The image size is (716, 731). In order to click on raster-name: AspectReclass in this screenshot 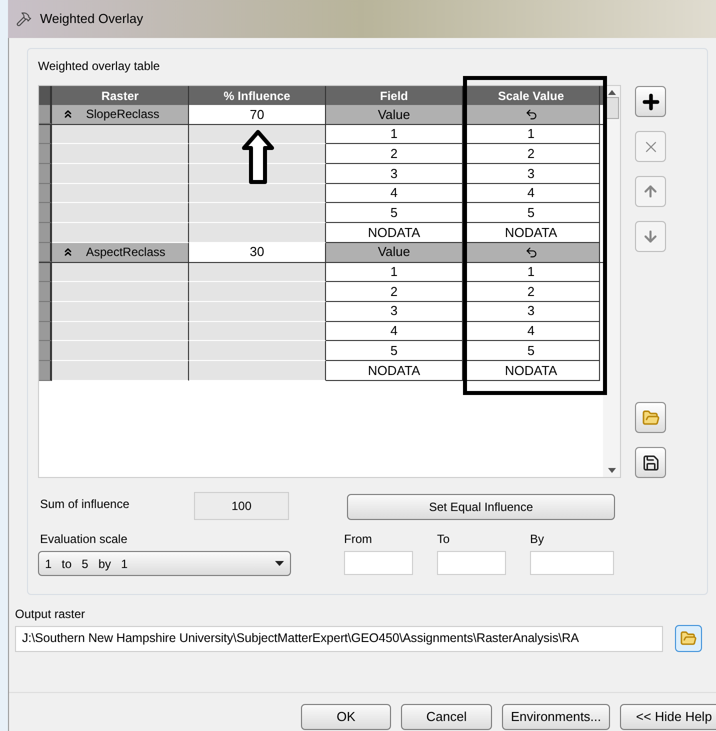, I will do `click(126, 253)`.